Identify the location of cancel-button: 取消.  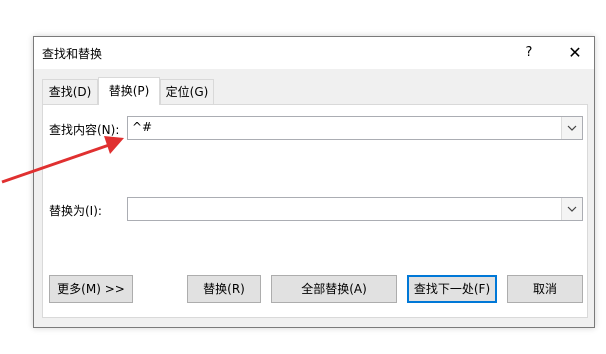
(545, 289).